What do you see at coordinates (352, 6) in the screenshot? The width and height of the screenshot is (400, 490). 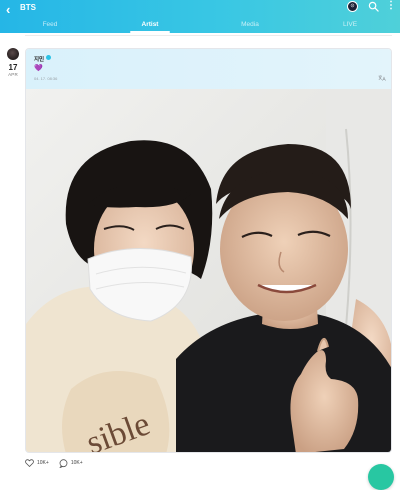 I see `cast-icon: ⊙` at bounding box center [352, 6].